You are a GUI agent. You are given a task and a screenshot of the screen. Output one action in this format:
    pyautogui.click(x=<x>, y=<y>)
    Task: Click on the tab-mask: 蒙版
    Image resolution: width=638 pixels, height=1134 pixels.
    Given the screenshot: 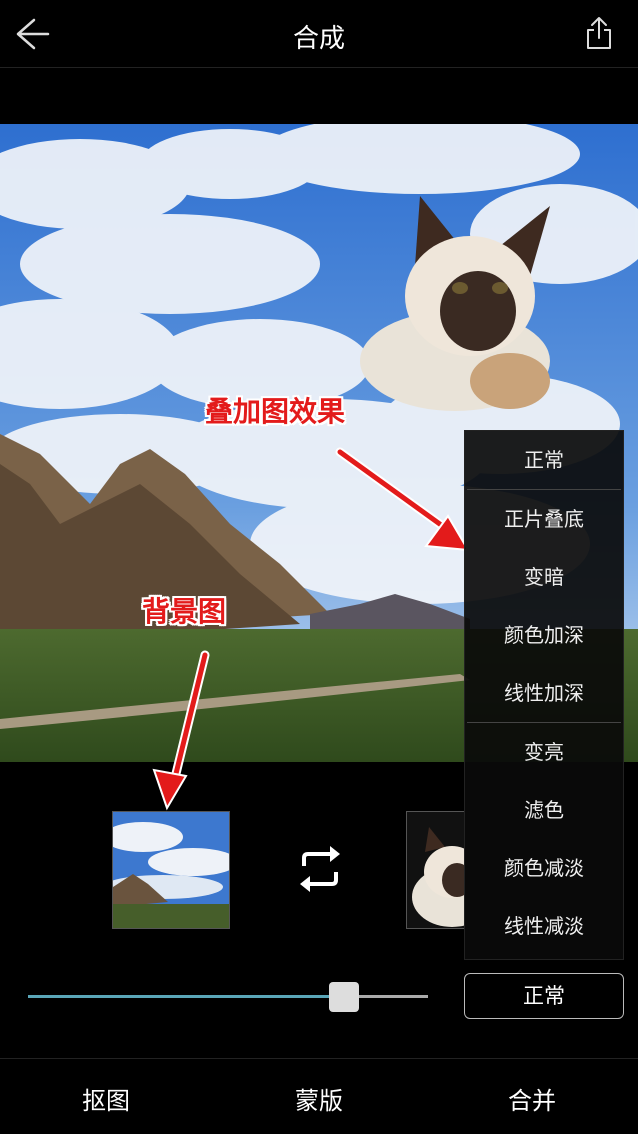 What is the action you would take?
    pyautogui.click(x=319, y=1098)
    